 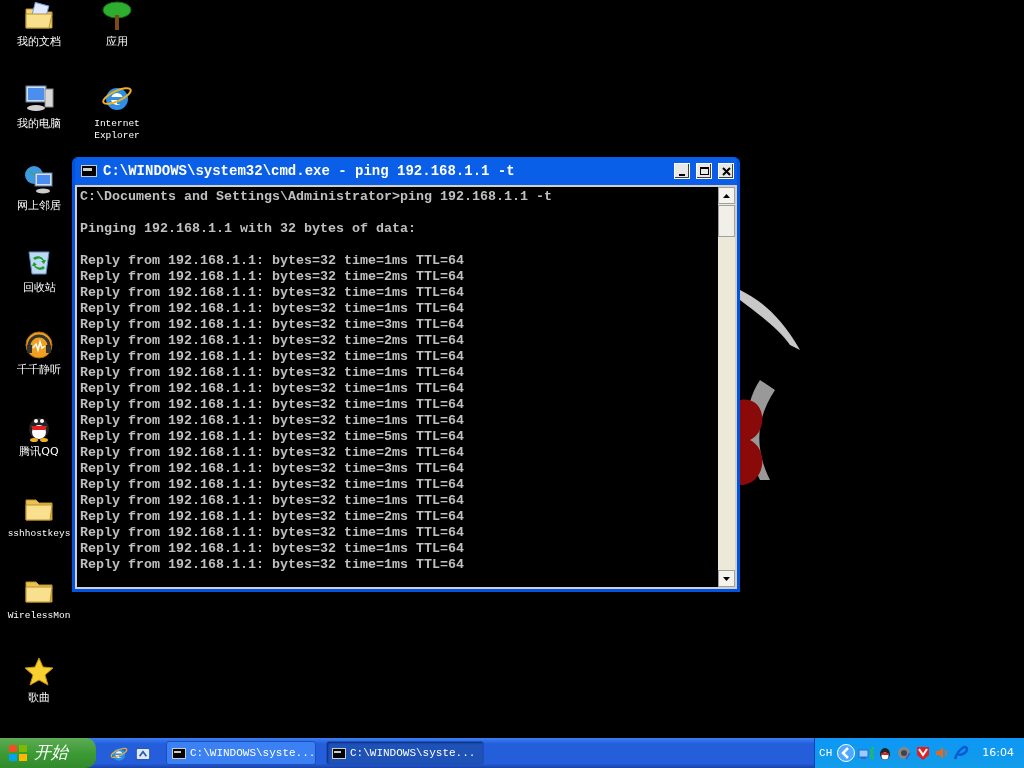 I want to click on computer-icon, so click(x=39, y=98).